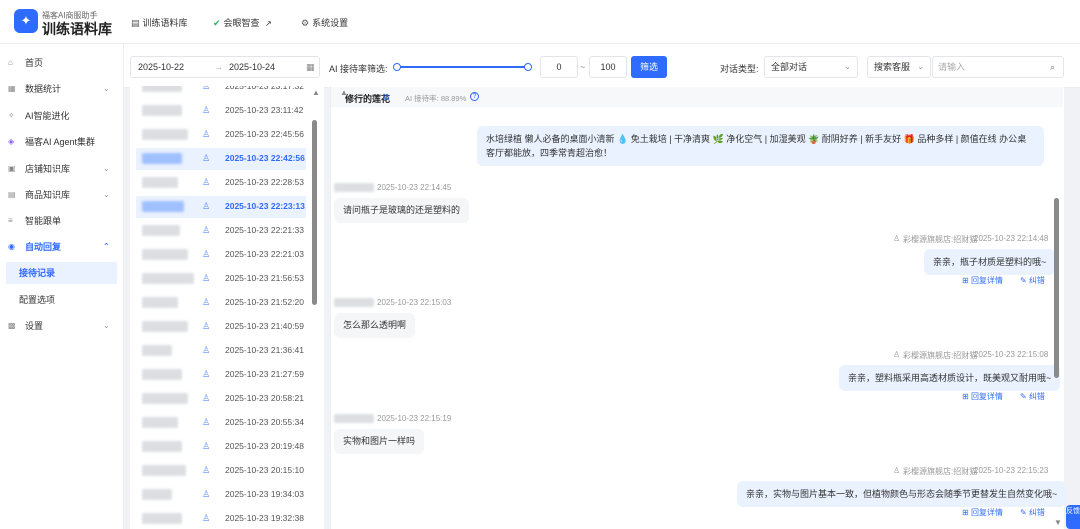 The width and height of the screenshot is (1080, 529). What do you see at coordinates (221, 518) in the screenshot?
I see `conversation-list-item: ♙ 2025-10-23 19:32:38` at bounding box center [221, 518].